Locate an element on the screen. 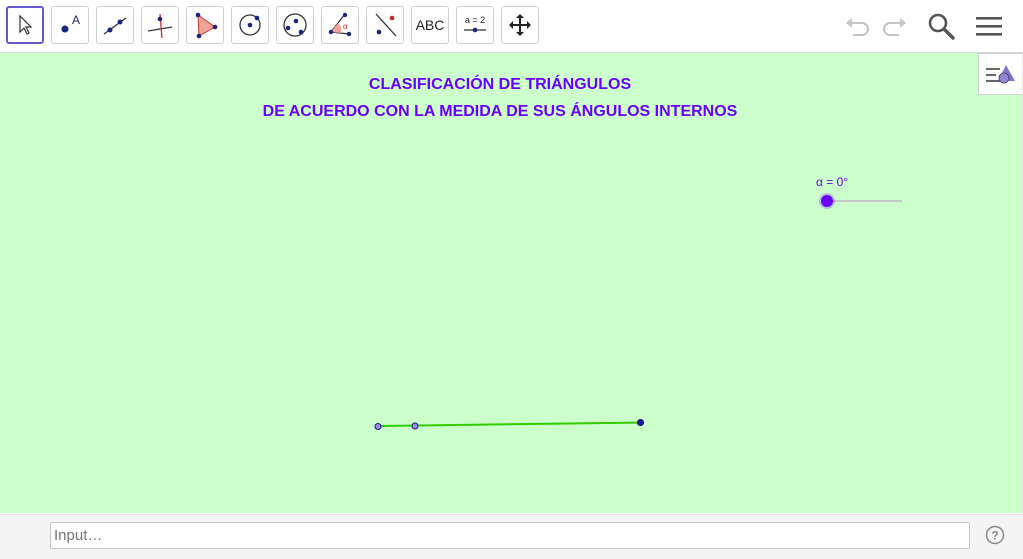 The height and width of the screenshot is (559, 1023). svg-text: α is located at coordinates (345, 26).